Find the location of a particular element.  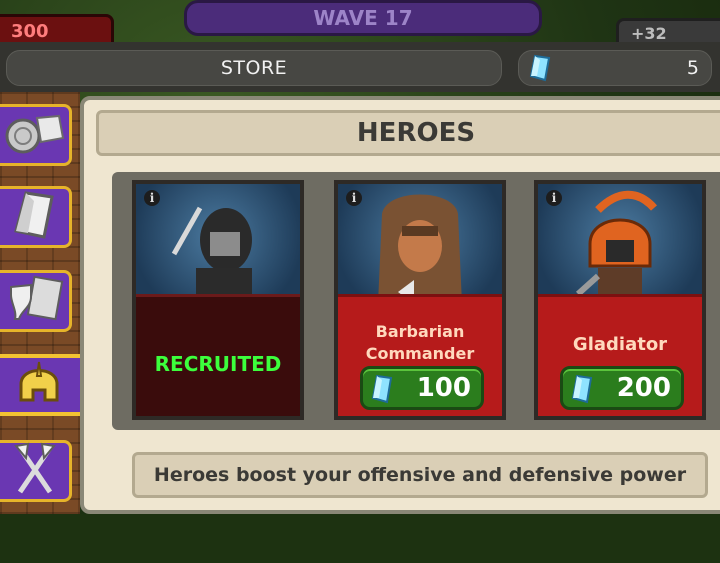

gem-count: 5 is located at coordinates (692, 68).